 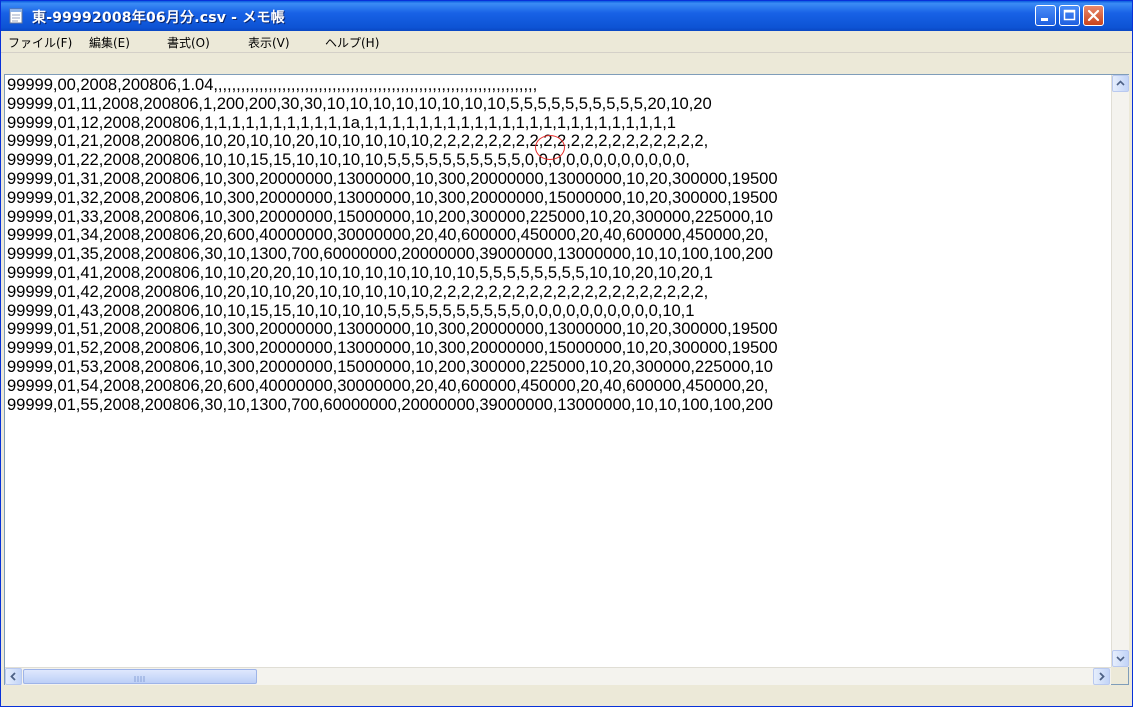 I want to click on chevron-right-icon, so click(x=1102, y=676).